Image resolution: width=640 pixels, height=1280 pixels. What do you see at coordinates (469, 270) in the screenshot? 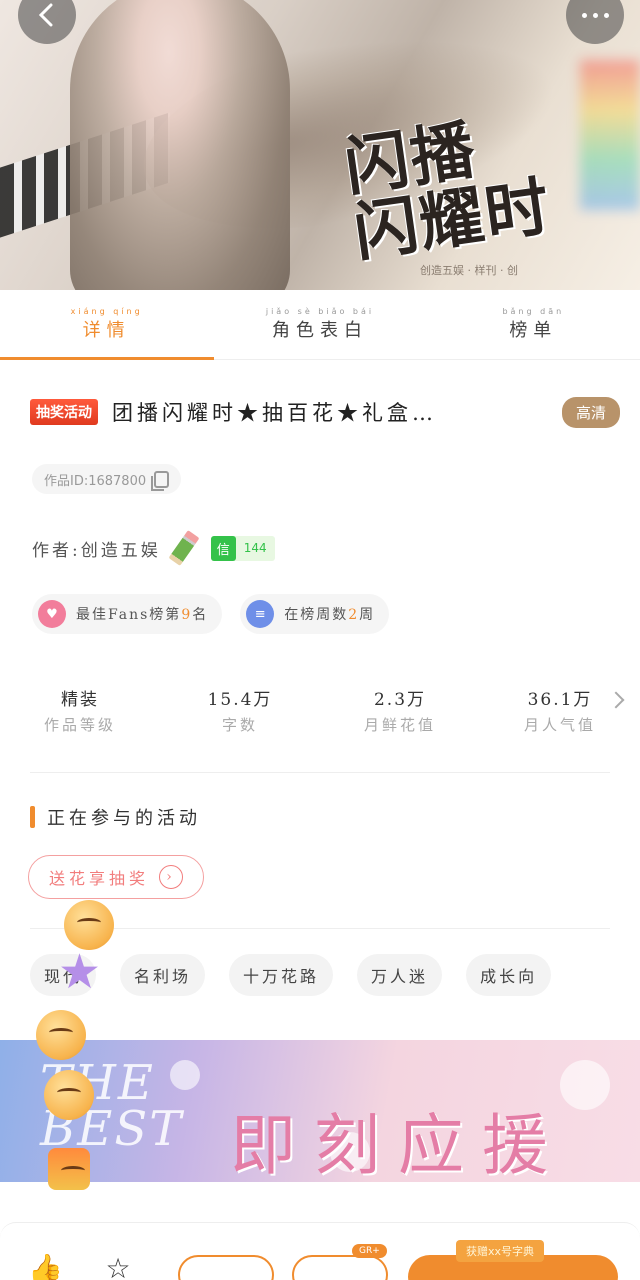
I see `hero-credit: 创造五娱 · 样刊 · 创` at bounding box center [469, 270].